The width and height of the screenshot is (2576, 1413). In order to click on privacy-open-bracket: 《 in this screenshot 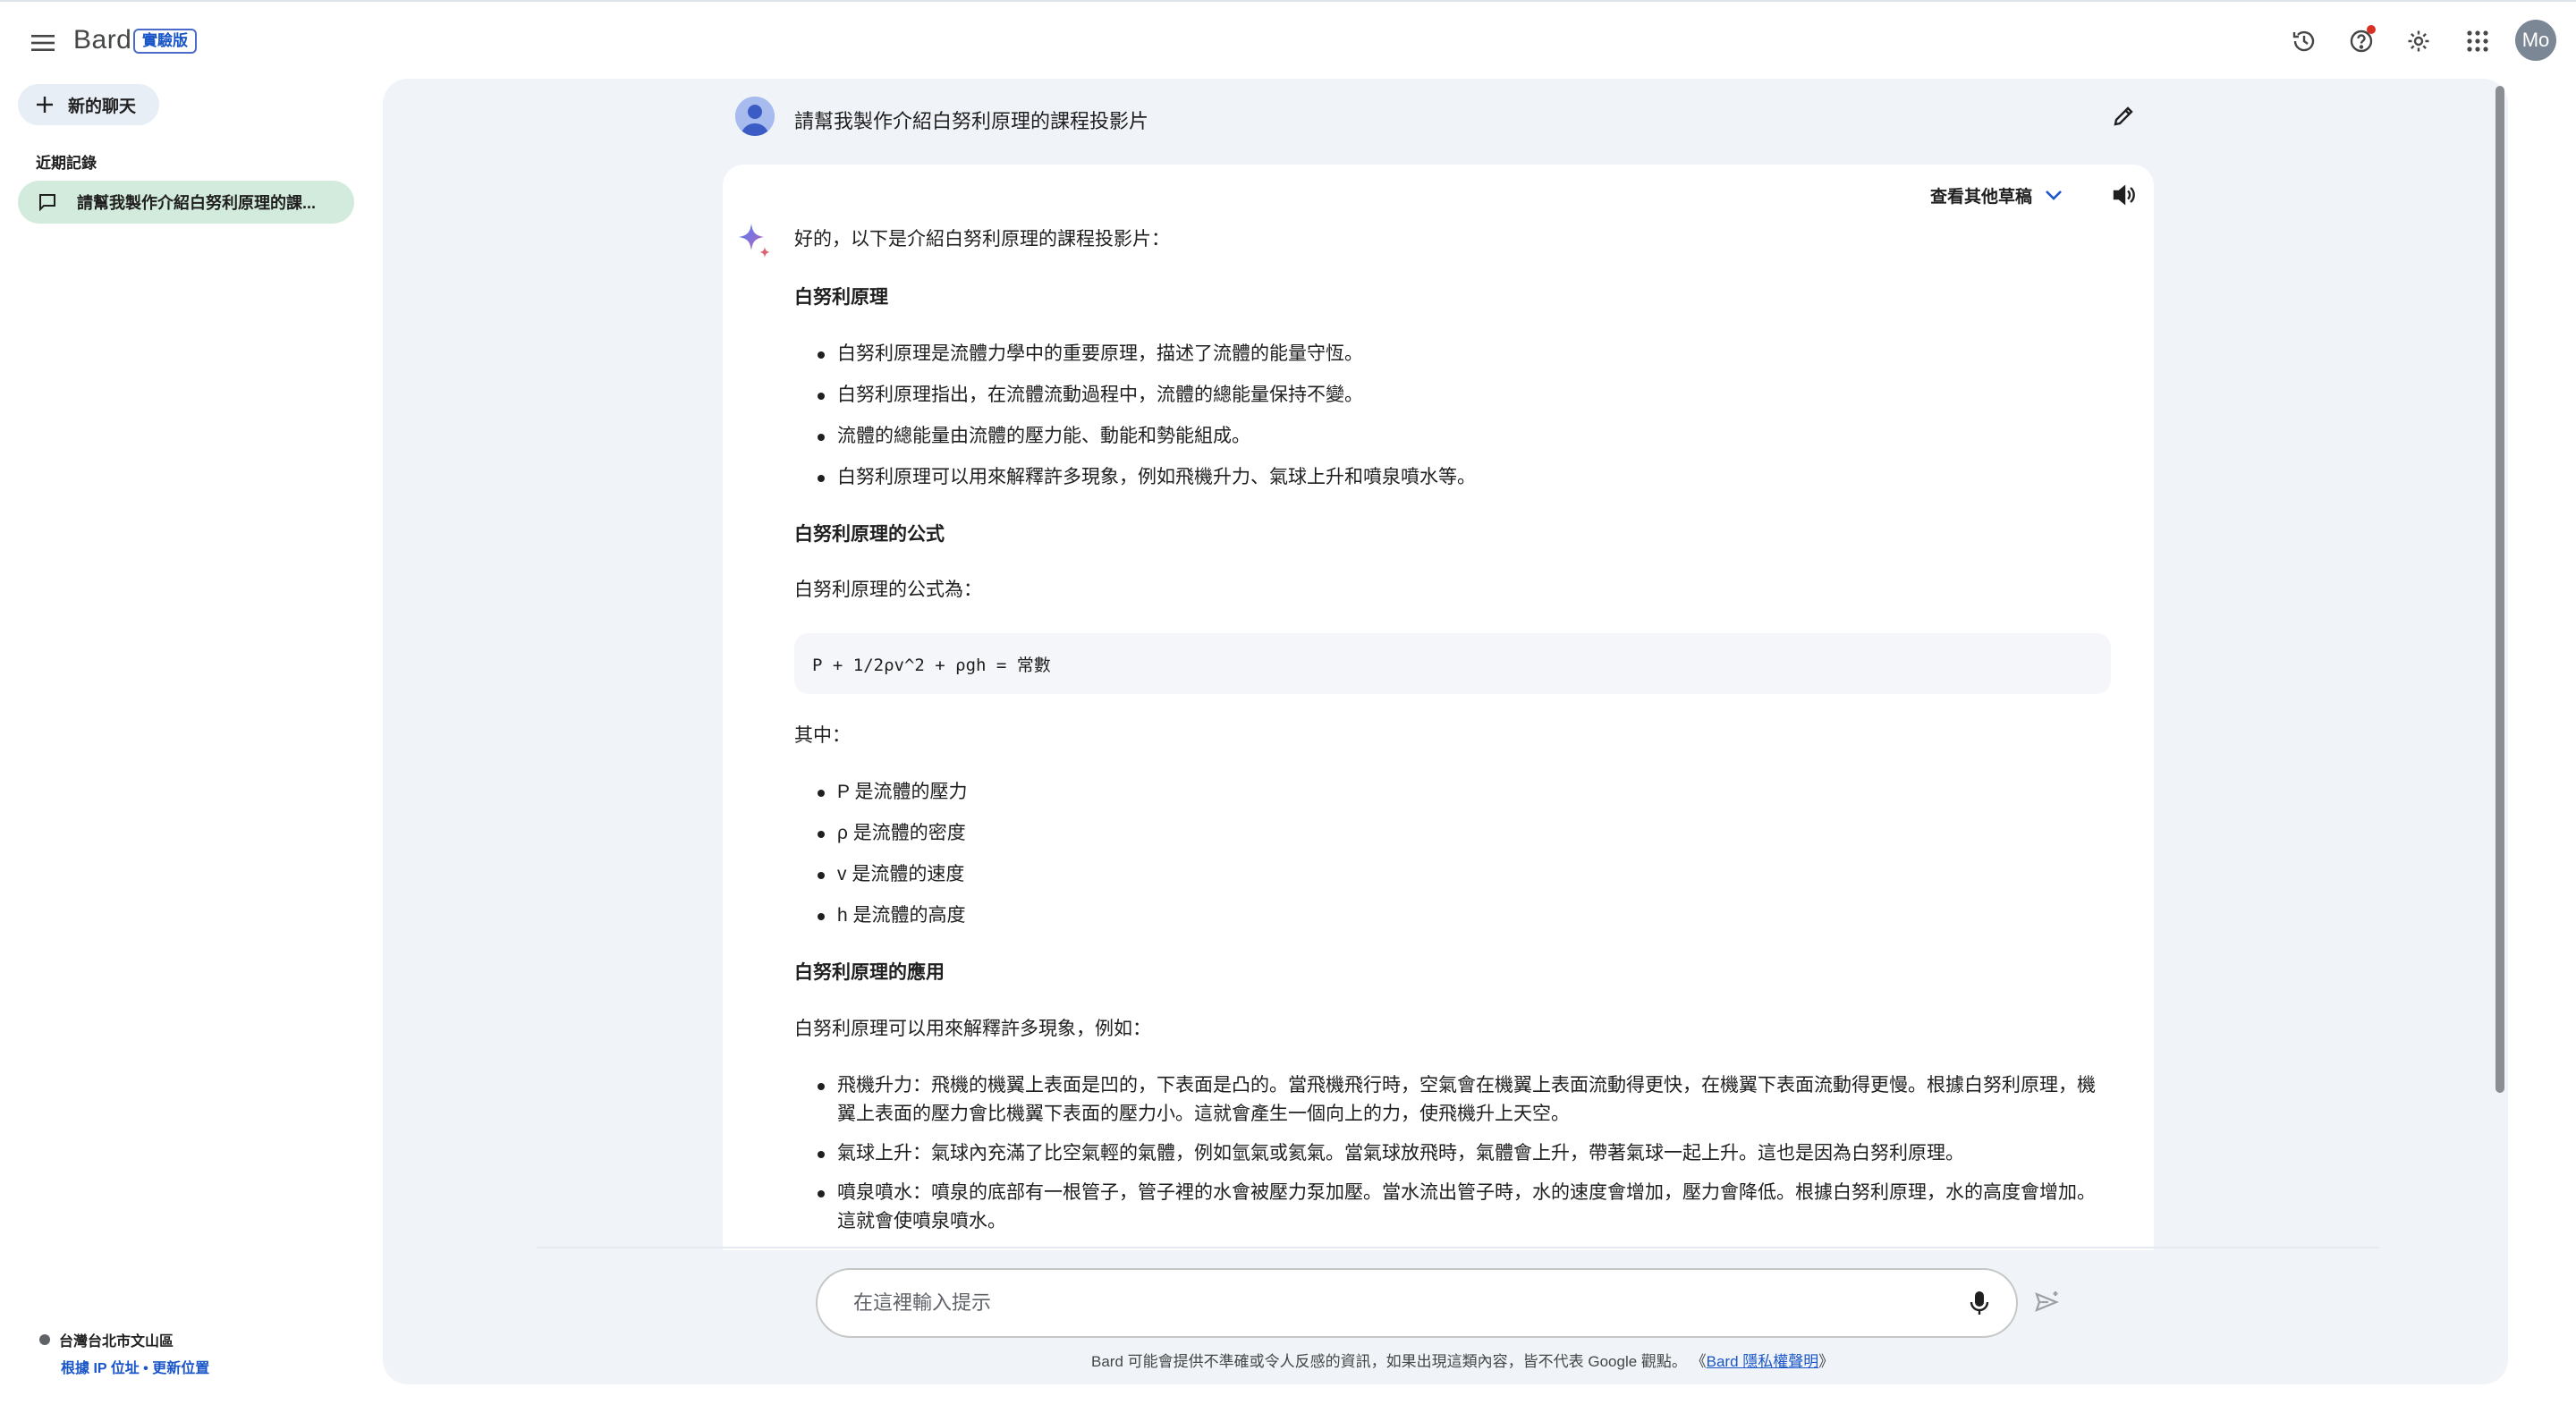, I will do `click(1696, 1361)`.